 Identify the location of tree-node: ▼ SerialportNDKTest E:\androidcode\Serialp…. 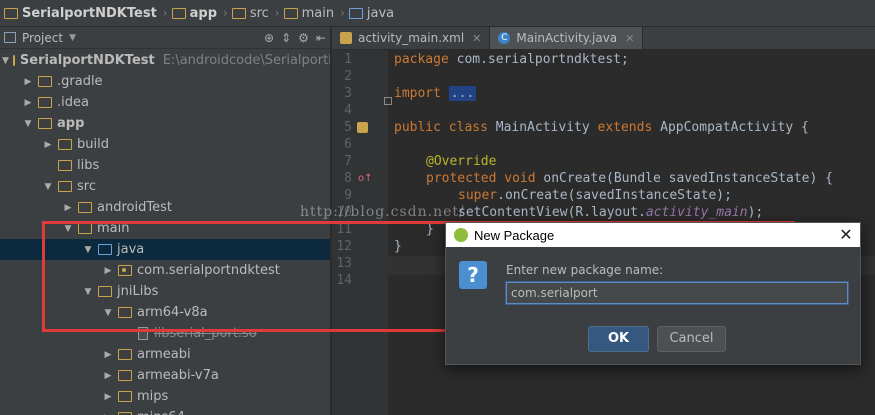
(165, 60).